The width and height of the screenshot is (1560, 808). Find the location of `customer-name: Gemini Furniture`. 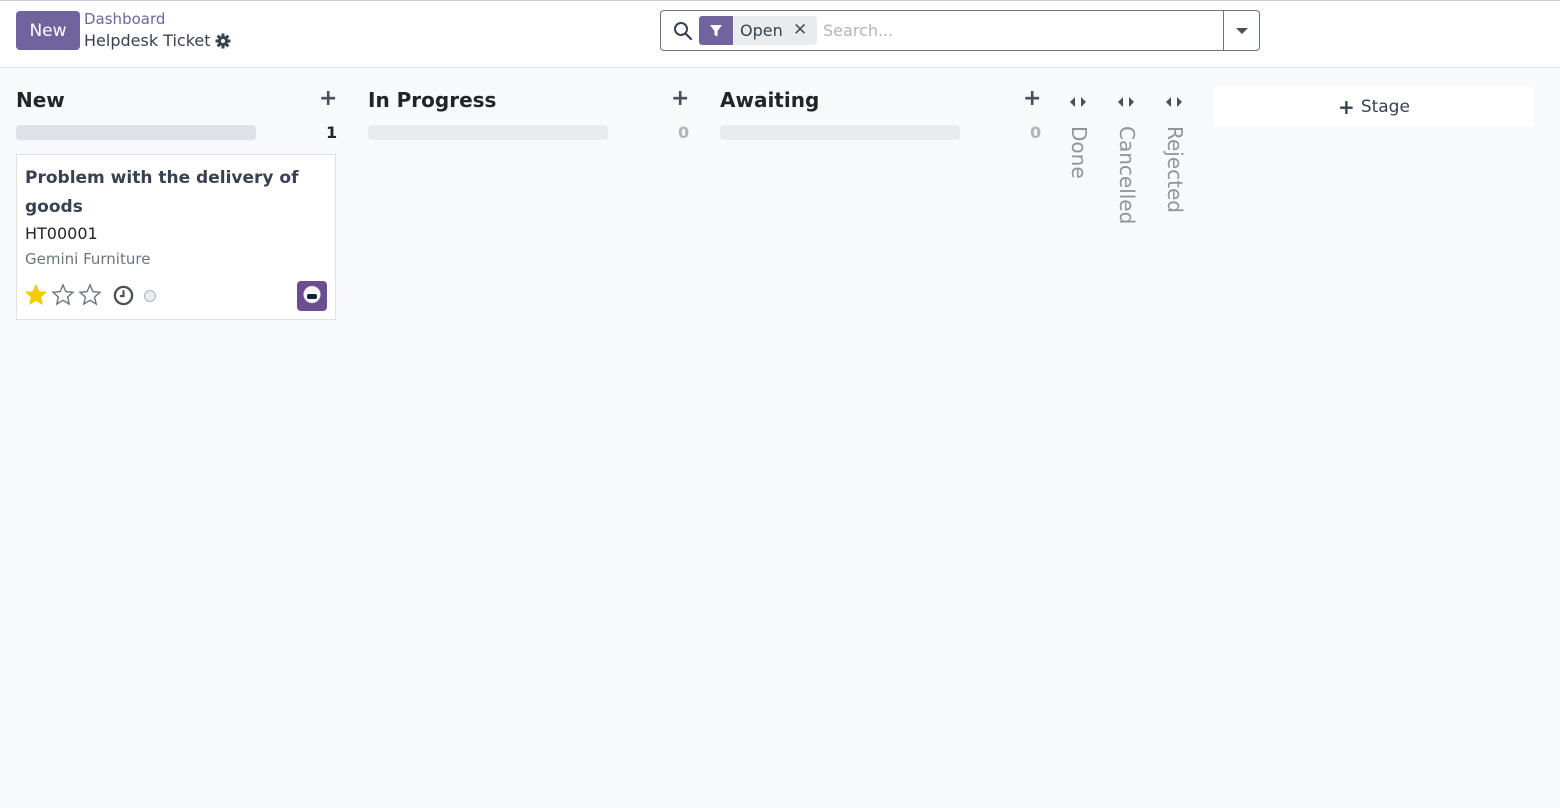

customer-name: Gemini Furniture is located at coordinates (88, 259).